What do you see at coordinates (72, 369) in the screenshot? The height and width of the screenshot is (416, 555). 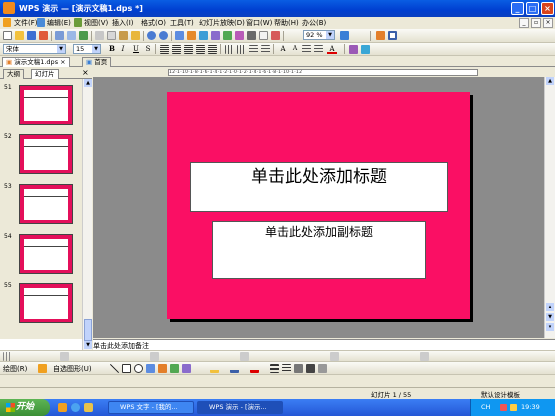 I see `autoshapes-button: 自选图形(U)` at bounding box center [72, 369].